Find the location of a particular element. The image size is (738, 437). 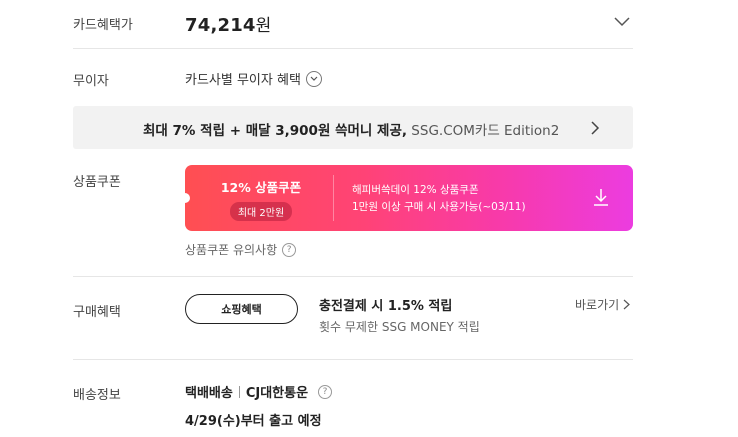

banner-text-bold: 최대 7% 적립 + 매달 3,900원 쓱머니 제공, is located at coordinates (275, 131).